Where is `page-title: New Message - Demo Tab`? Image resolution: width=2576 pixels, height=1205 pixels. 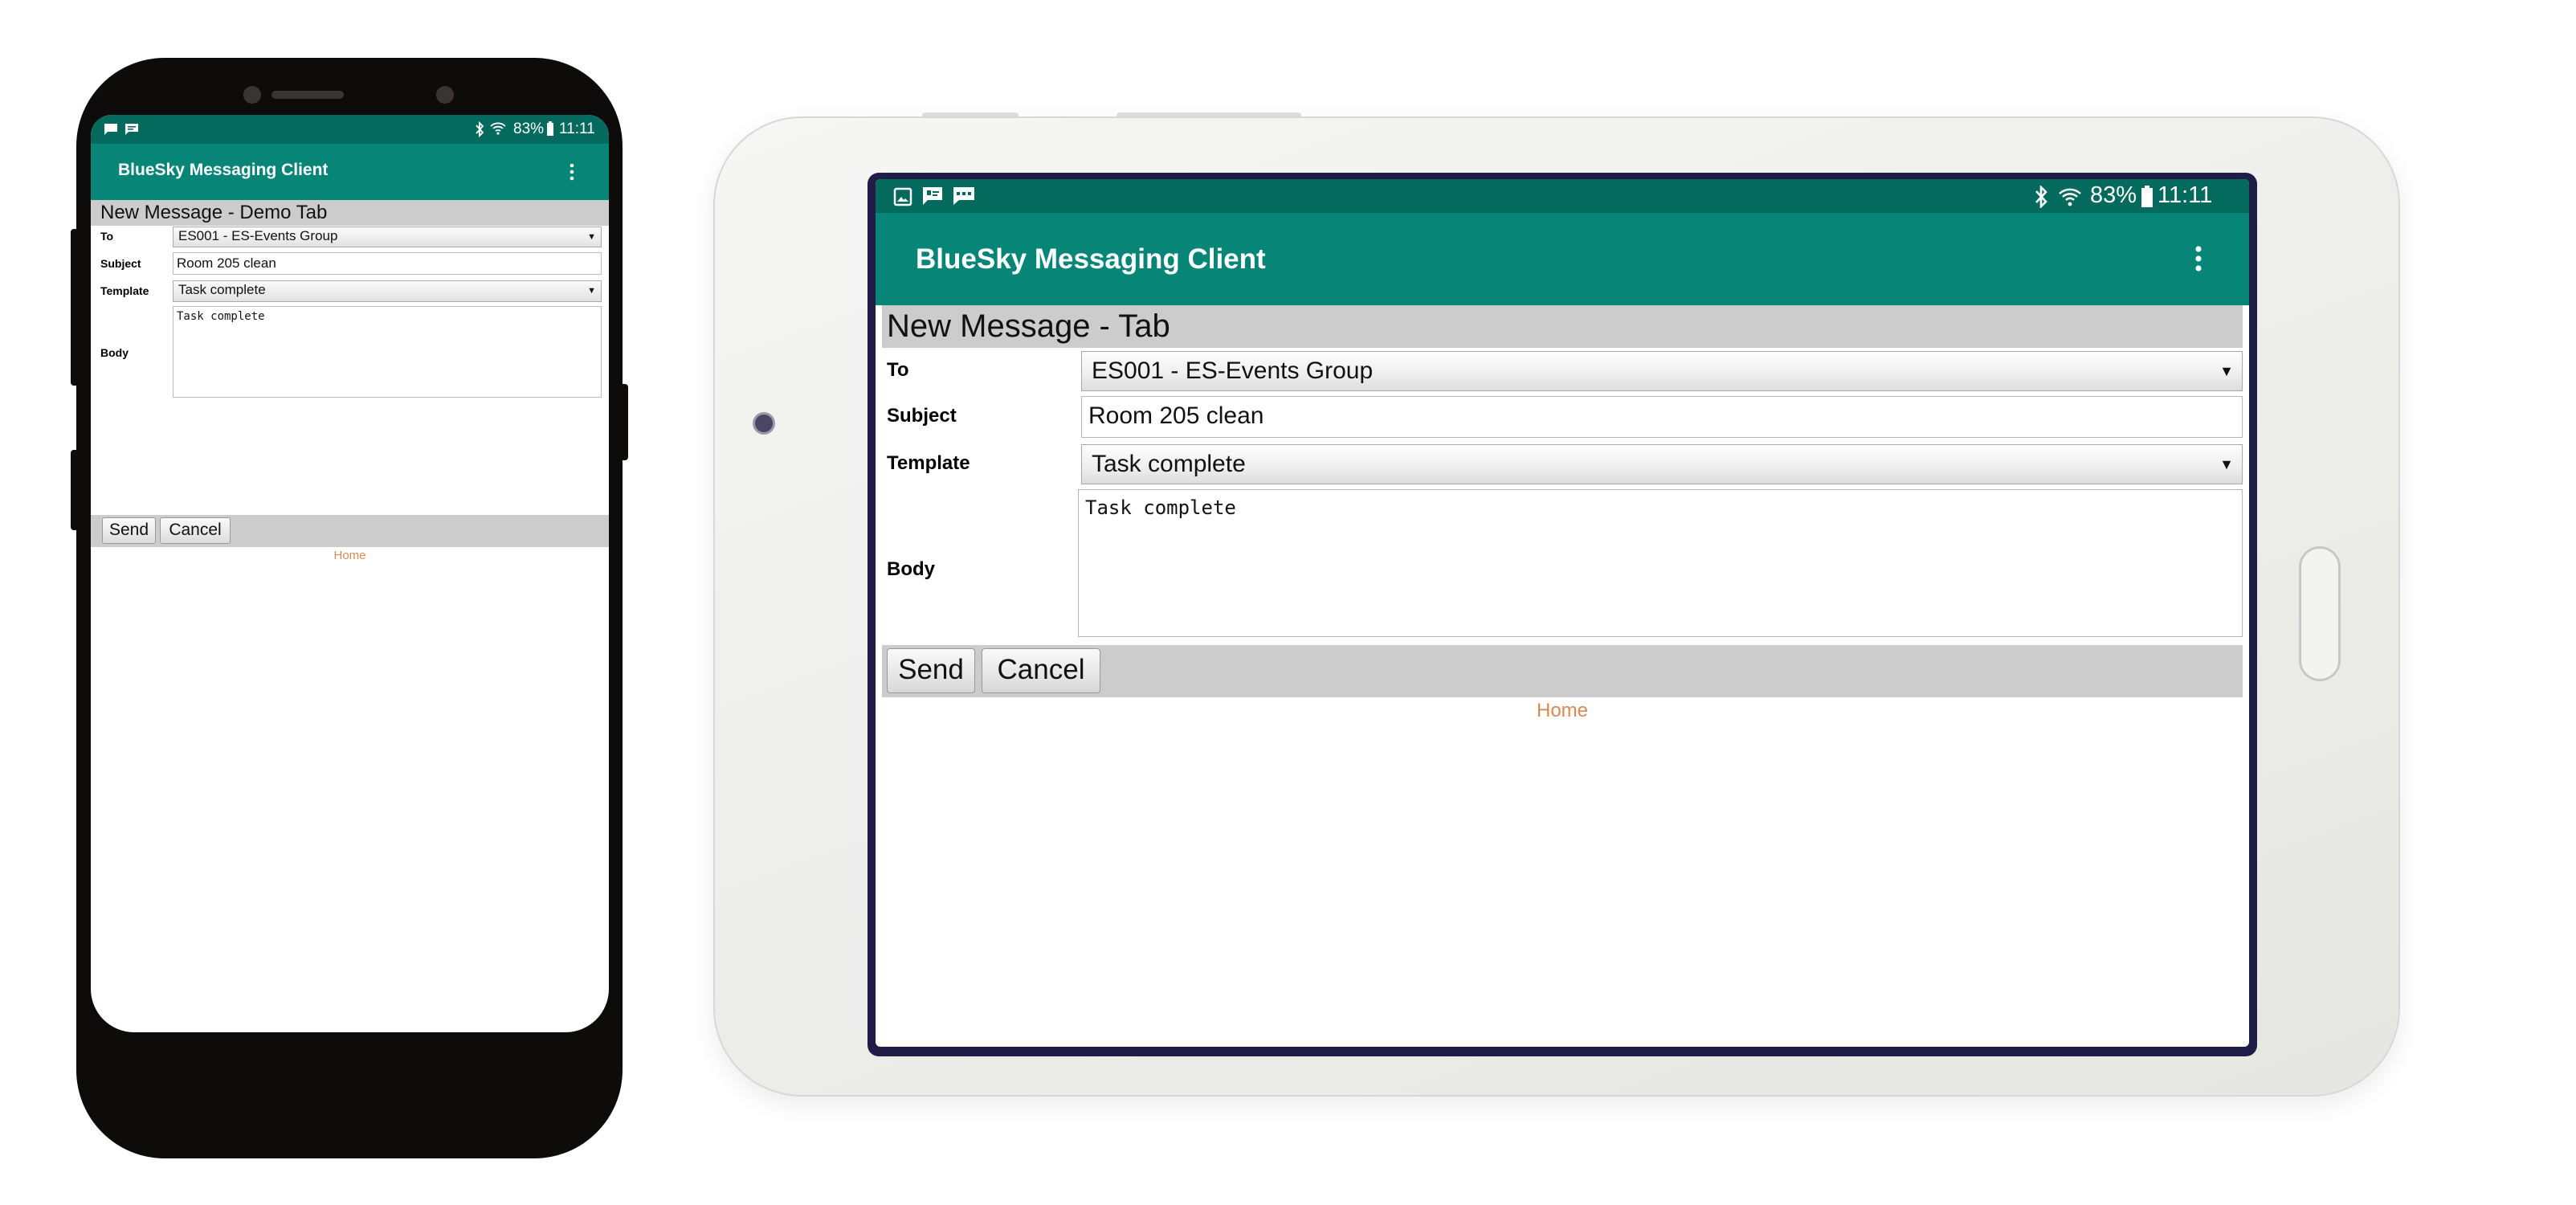
page-title: New Message - Demo Tab is located at coordinates (350, 213).